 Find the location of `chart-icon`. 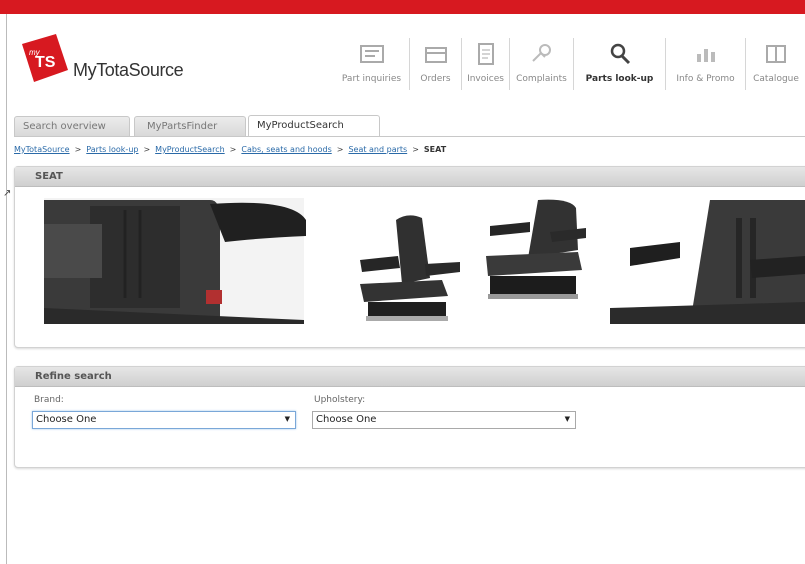

chart-icon is located at coordinates (706, 54).